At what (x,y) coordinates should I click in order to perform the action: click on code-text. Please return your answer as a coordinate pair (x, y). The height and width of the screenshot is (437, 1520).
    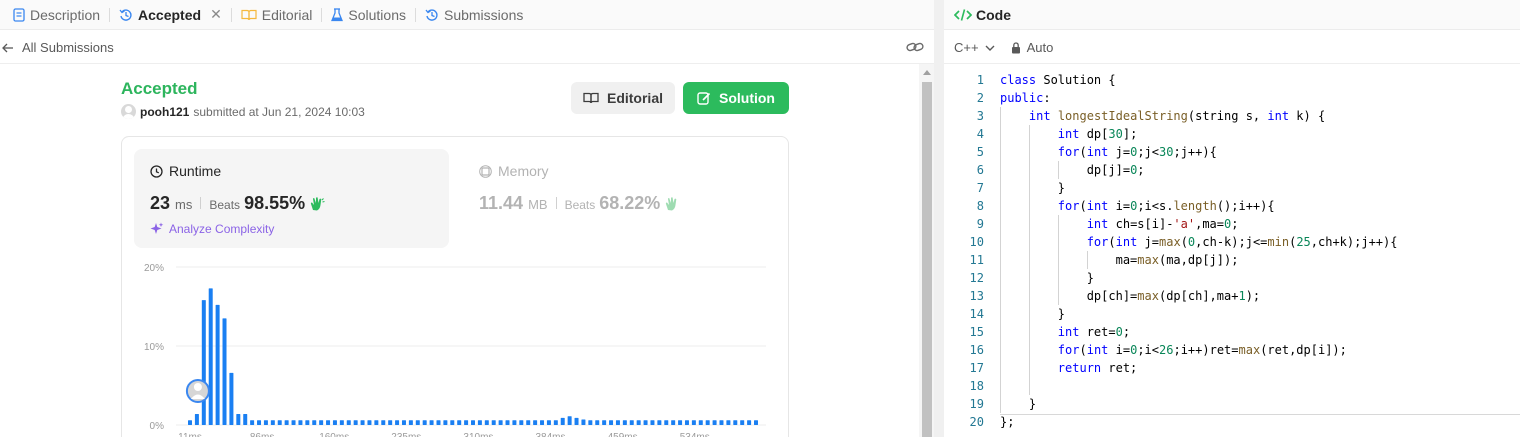
    Looking at the image, I should click on (1029, 386).